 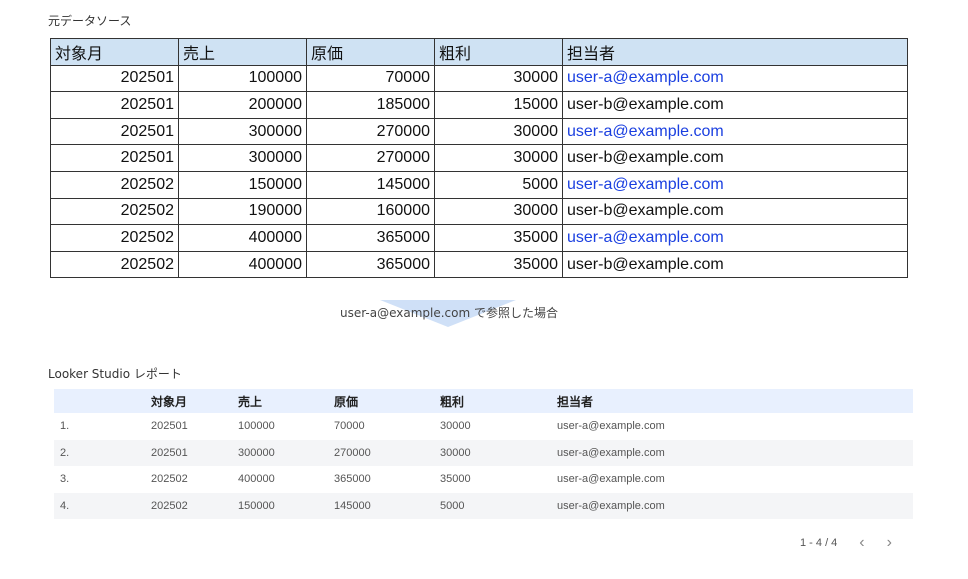 I want to click on source-header-profit: 粗利, so click(x=498, y=52).